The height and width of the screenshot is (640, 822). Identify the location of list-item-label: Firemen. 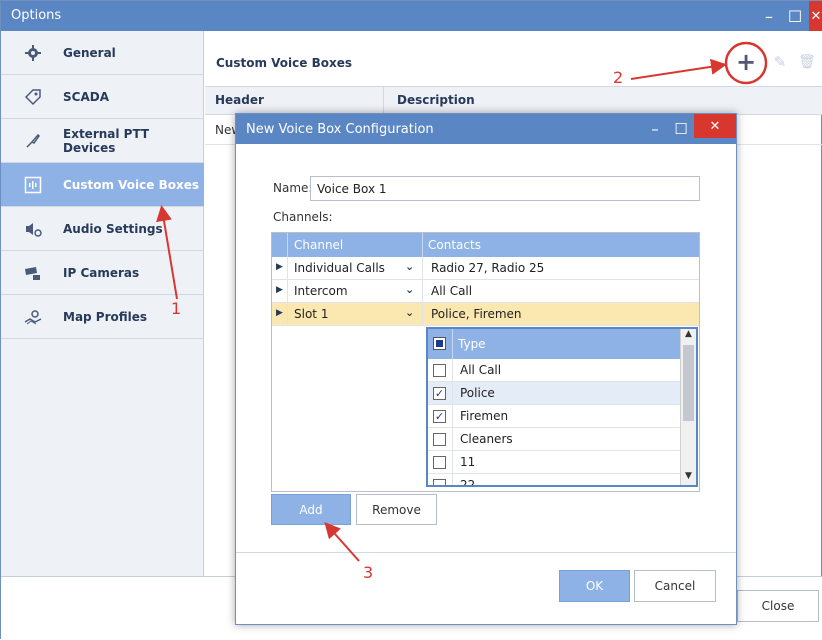
(484, 416).